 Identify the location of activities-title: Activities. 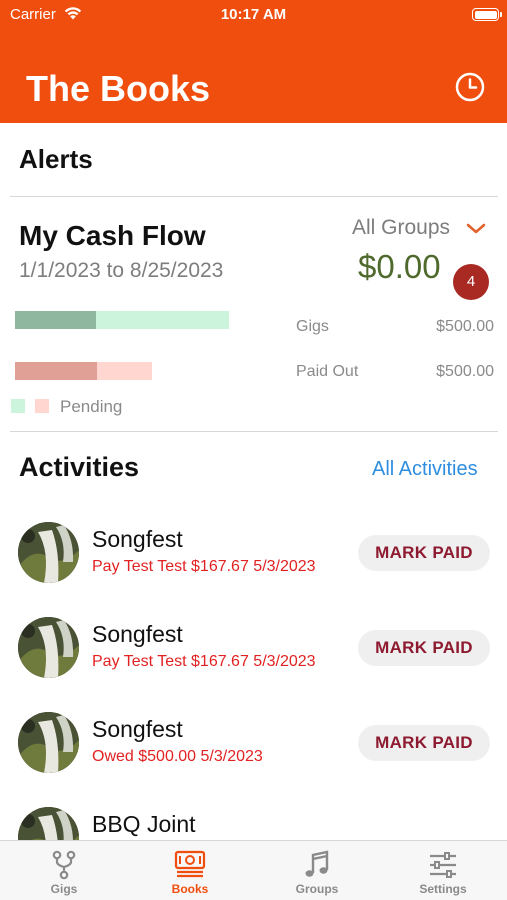
(79, 467).